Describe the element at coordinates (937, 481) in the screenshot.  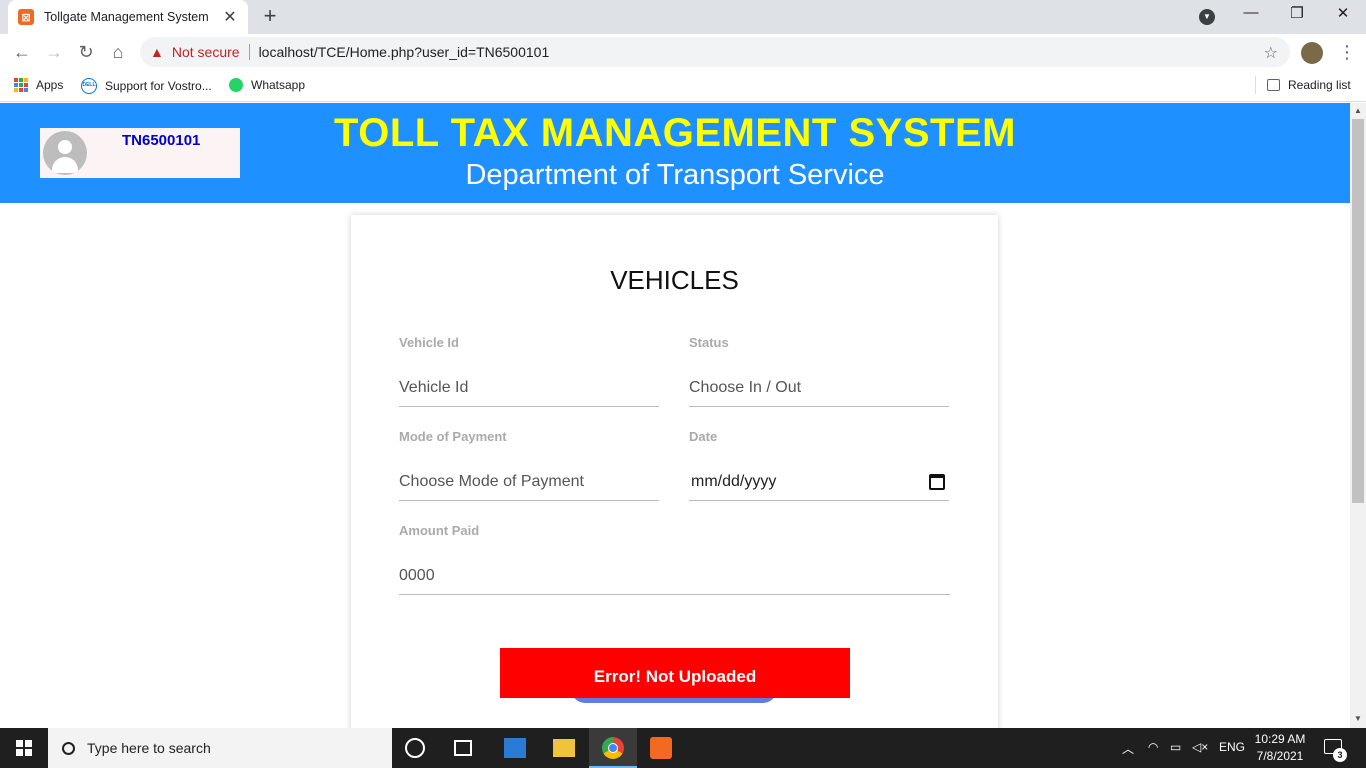
I see `calendar-icon` at that location.